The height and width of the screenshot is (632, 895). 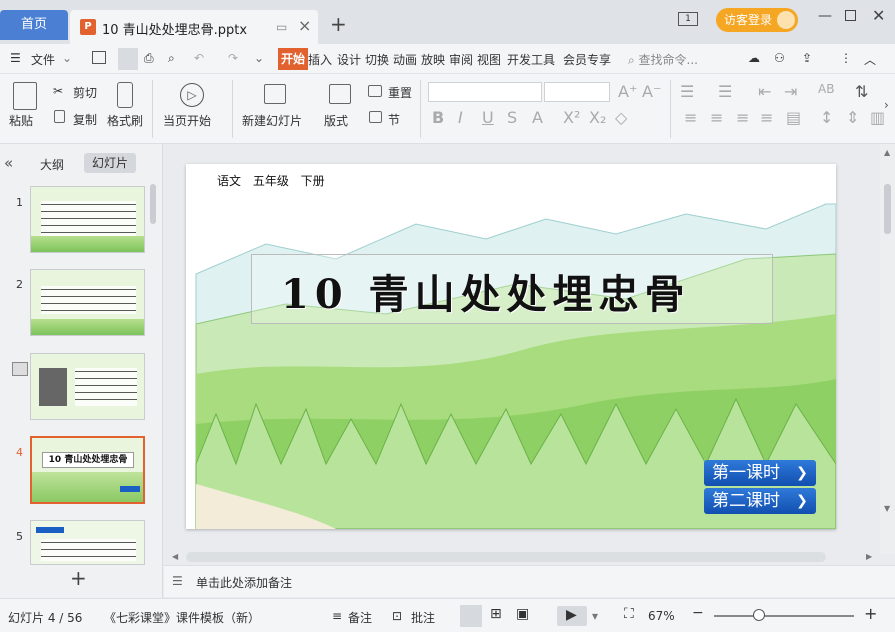 I want to click on columns-icon: ▥, so click(x=877, y=117).